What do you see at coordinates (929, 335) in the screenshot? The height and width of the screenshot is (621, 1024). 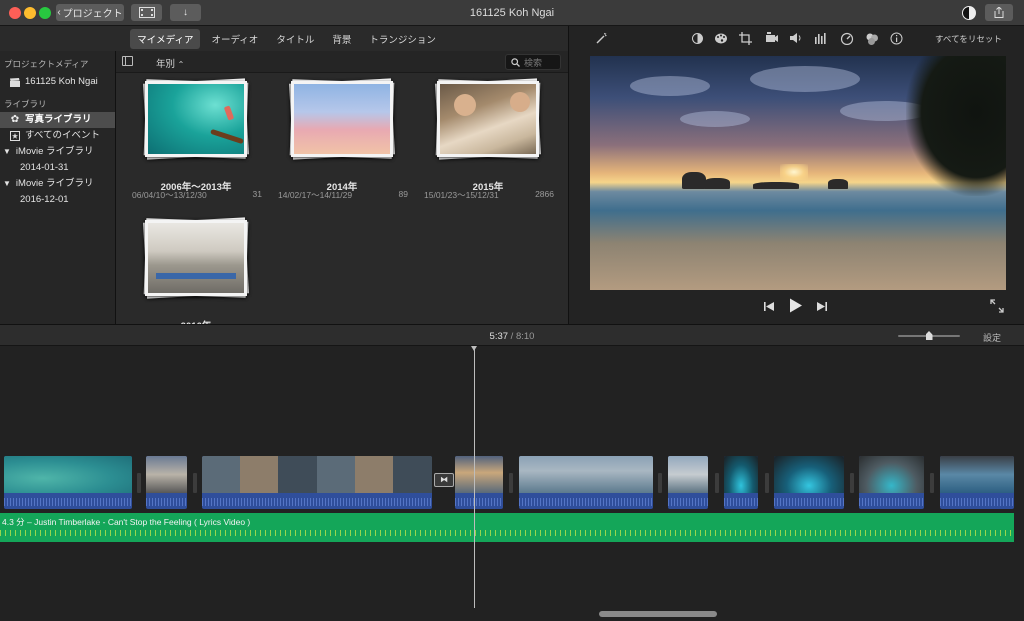 I see `timeline-zoom-slider` at bounding box center [929, 335].